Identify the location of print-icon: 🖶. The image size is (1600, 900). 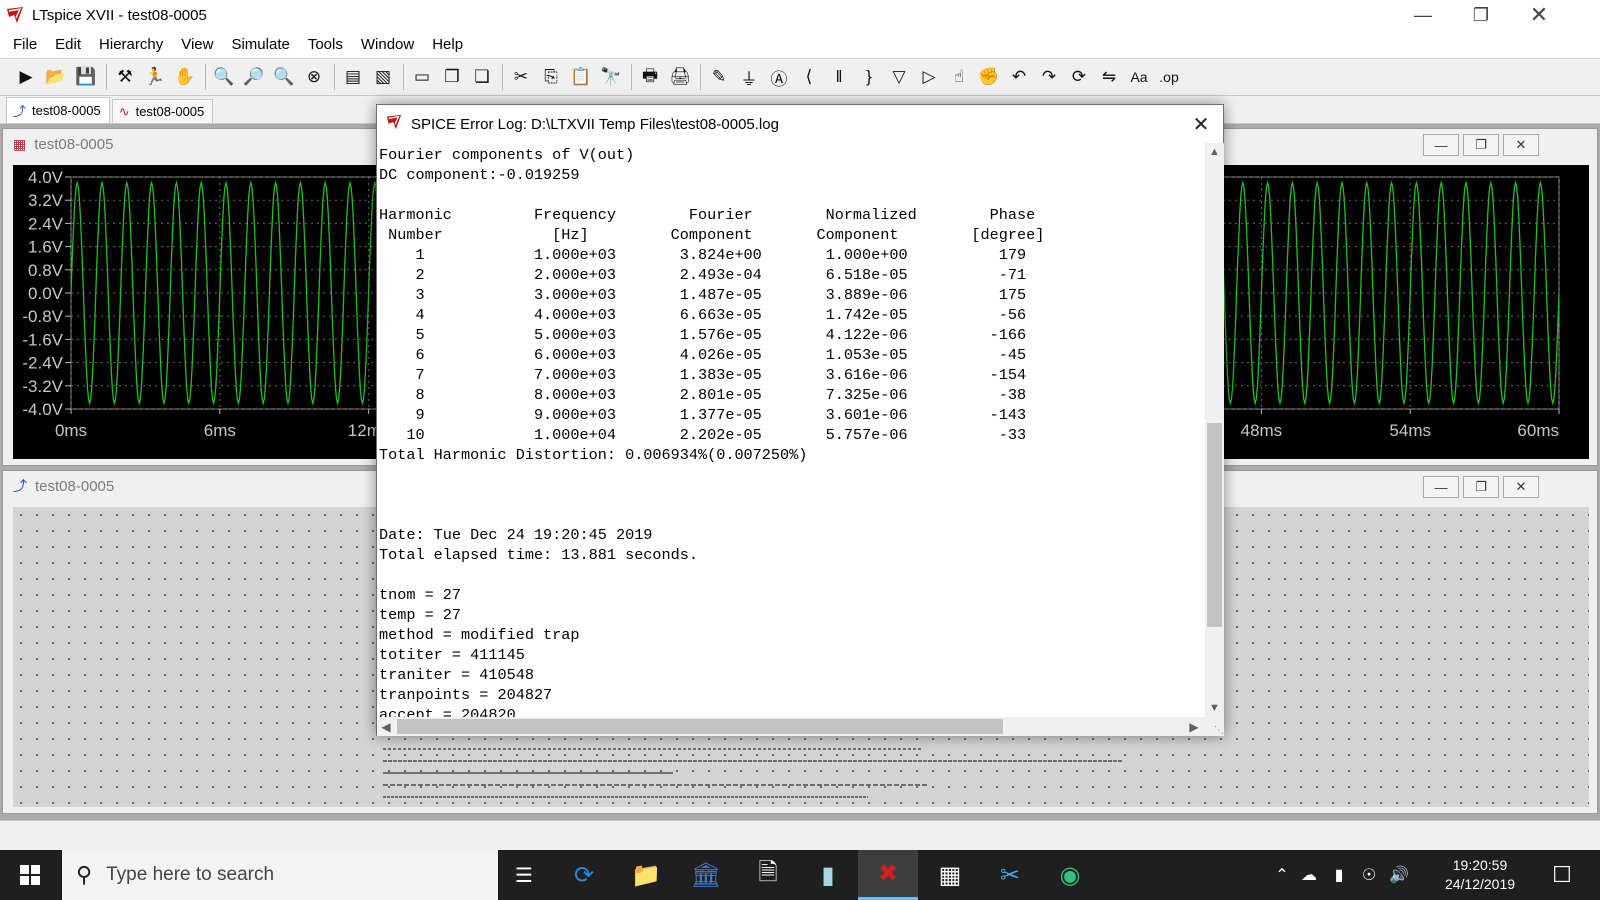
(650, 77).